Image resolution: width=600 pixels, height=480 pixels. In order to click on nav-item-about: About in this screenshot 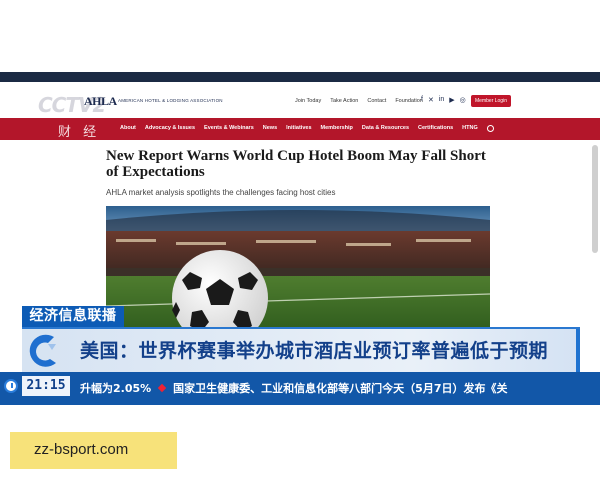, I will do `click(128, 128)`.